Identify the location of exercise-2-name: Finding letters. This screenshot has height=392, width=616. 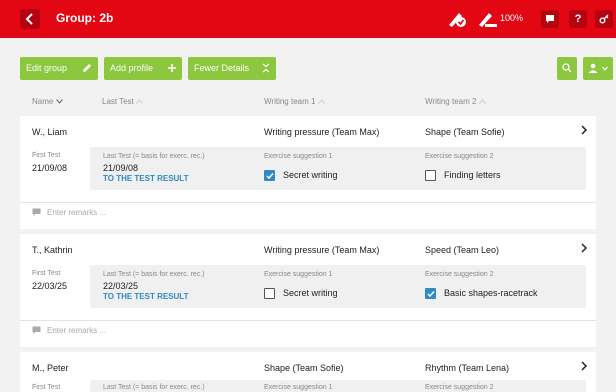
(472, 175).